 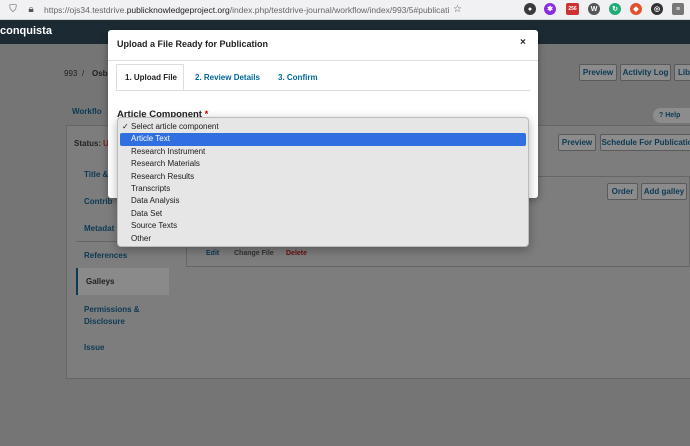 What do you see at coordinates (323, 226) in the screenshot?
I see `dropdown-option: Source Texts` at bounding box center [323, 226].